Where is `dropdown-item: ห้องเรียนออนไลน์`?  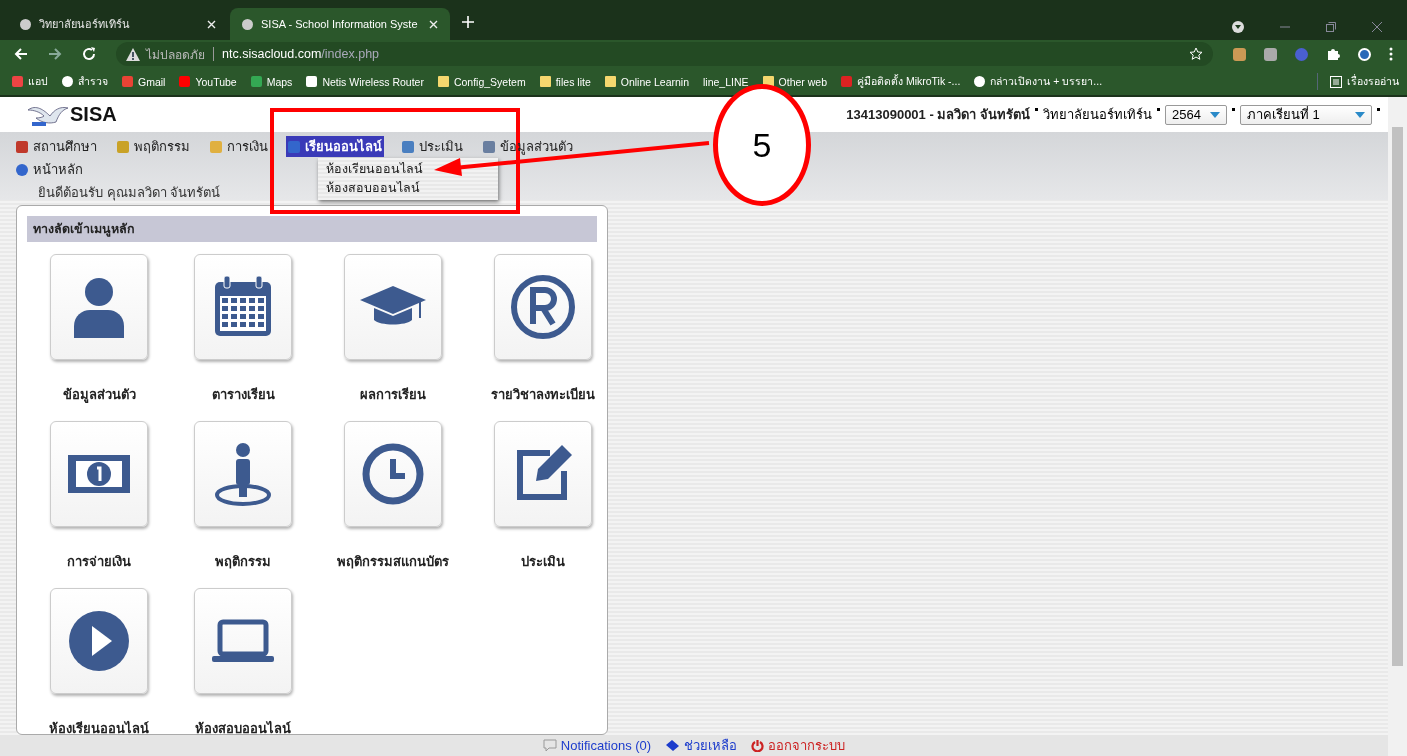 dropdown-item: ห้องเรียนออนไลน์ is located at coordinates (374, 169).